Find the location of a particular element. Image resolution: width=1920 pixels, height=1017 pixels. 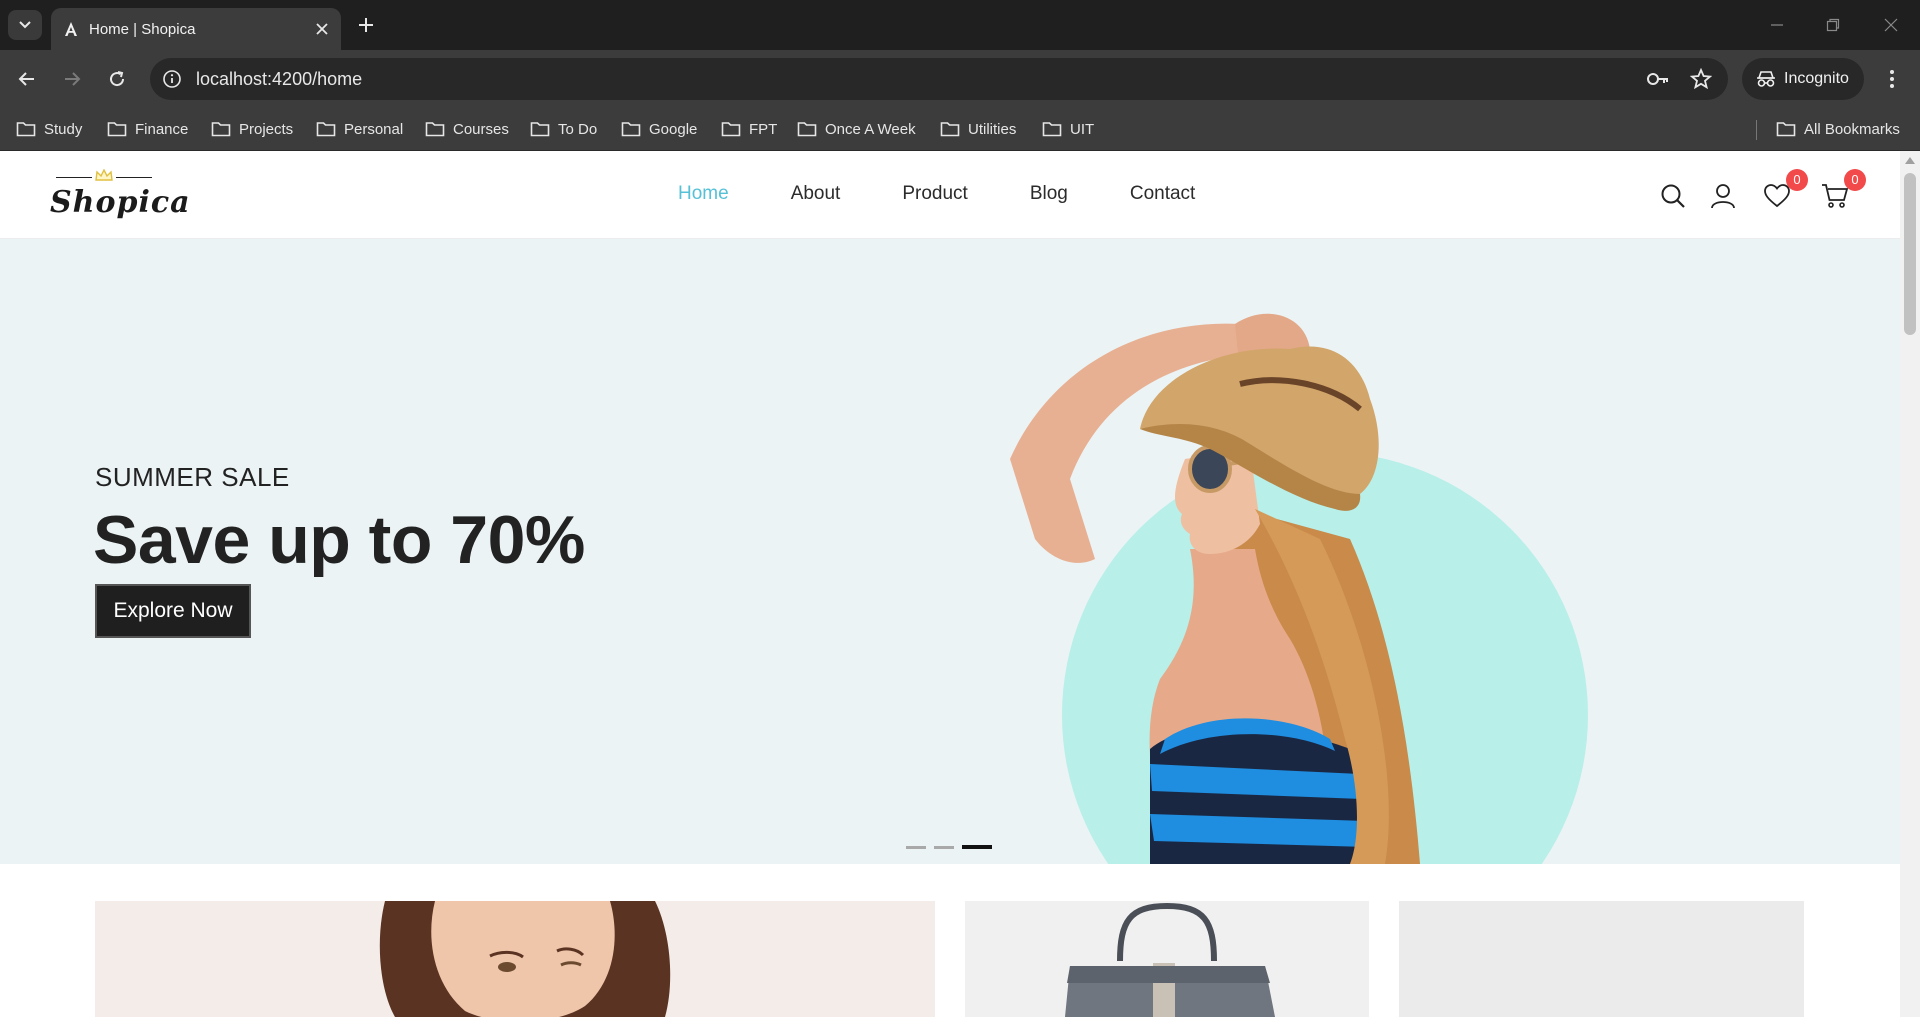

incognito-indicator: Incognito is located at coordinates (1803, 79).